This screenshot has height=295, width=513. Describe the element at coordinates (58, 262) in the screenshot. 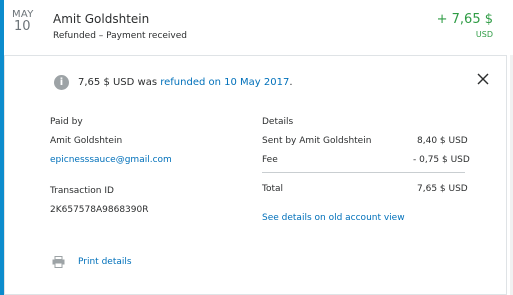

I see `printer-icon` at that location.